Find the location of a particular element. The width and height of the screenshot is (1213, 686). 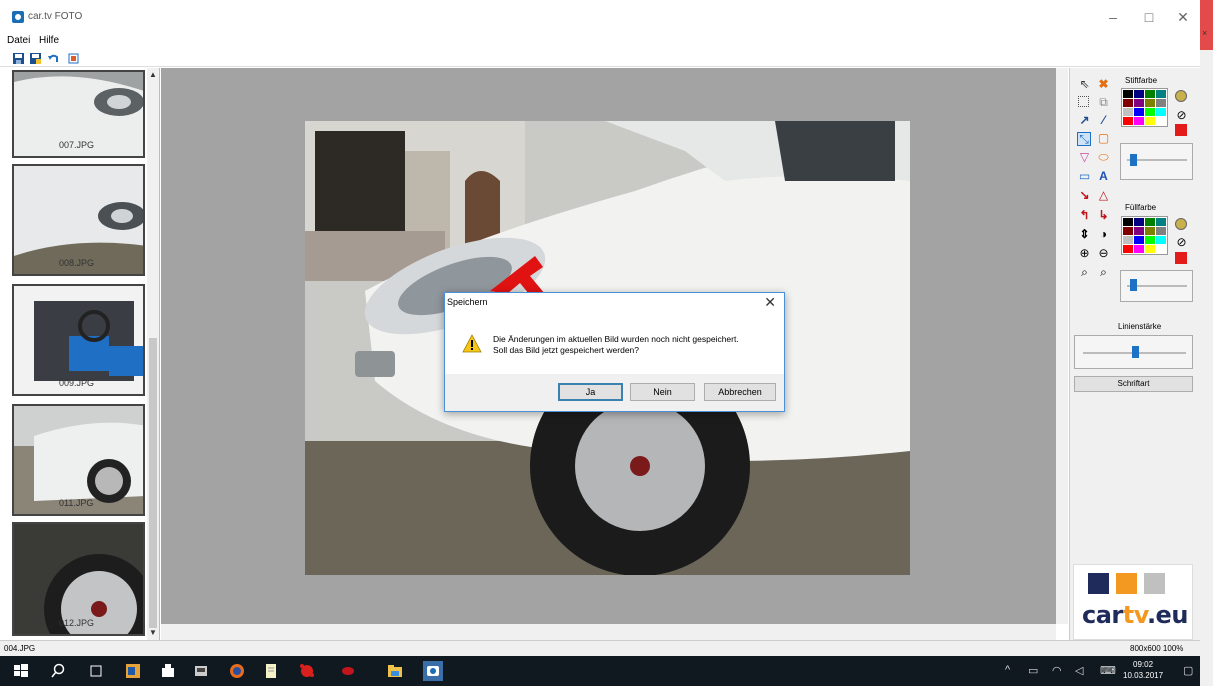

no-color-icon: ⊘ is located at coordinates (1181, 115).